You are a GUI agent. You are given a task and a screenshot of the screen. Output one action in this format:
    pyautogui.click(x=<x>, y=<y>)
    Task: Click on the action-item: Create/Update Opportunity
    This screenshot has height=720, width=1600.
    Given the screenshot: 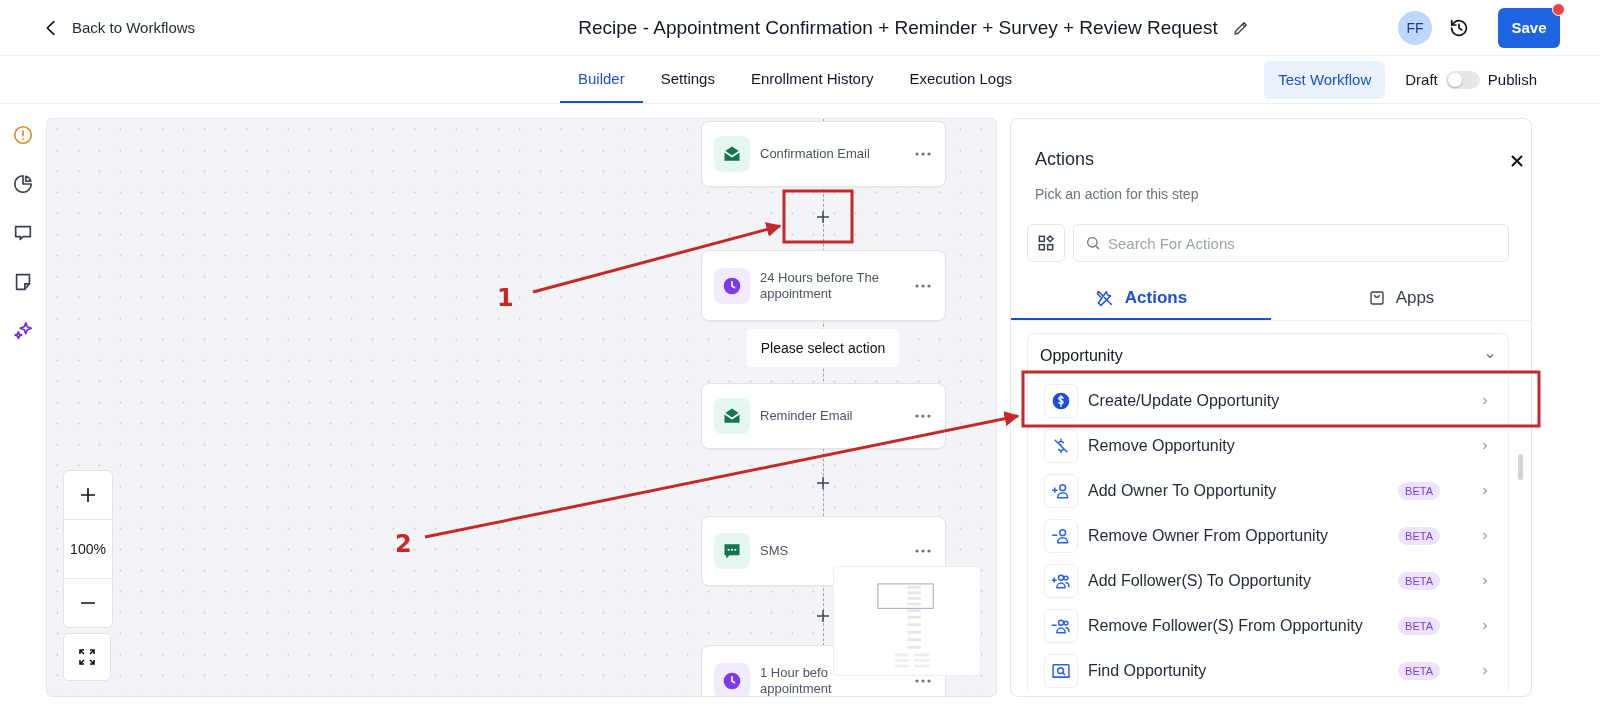 What is the action you would take?
    pyautogui.click(x=1268, y=400)
    